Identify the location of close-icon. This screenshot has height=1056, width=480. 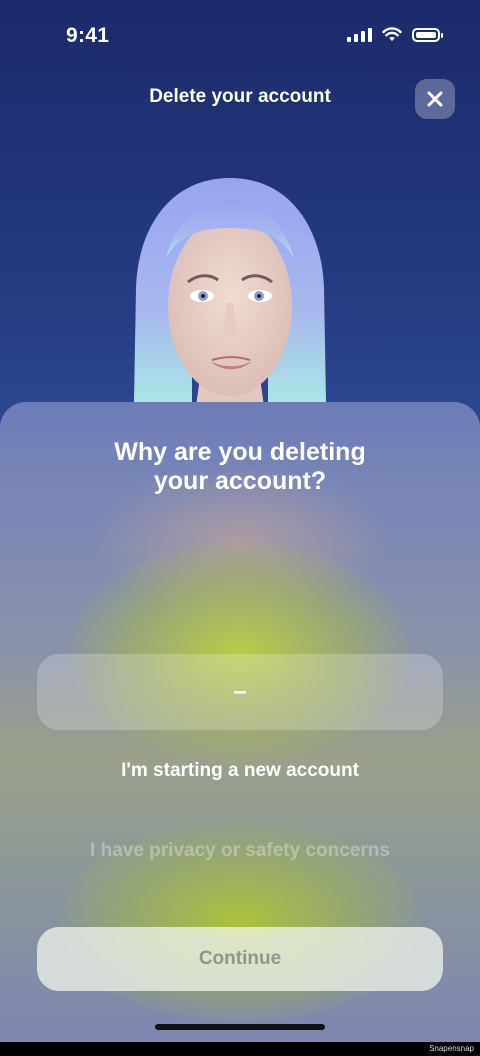
(435, 99).